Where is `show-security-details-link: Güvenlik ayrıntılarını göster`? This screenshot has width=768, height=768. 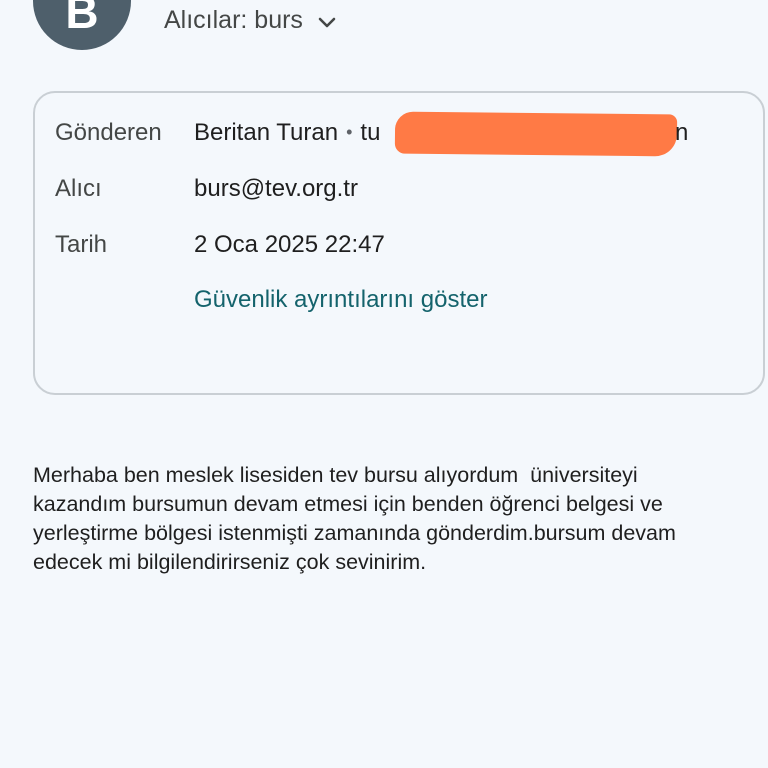 show-security-details-link: Güvenlik ayrıntılarını göster is located at coordinates (340, 300).